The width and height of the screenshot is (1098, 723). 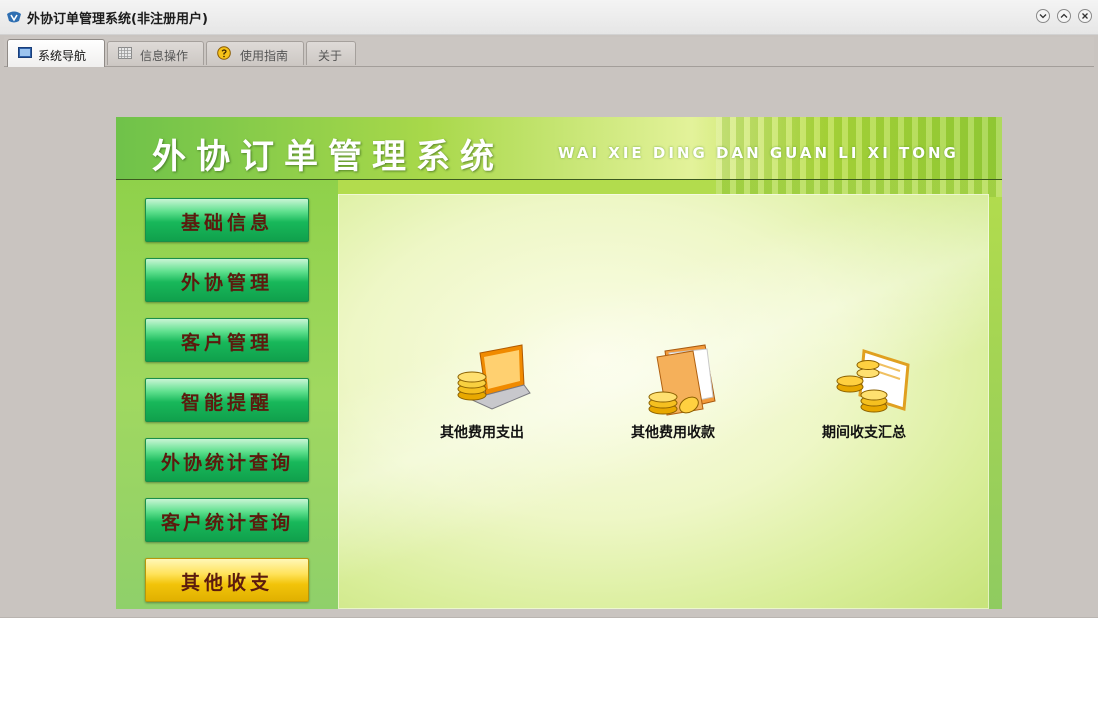 What do you see at coordinates (264, 56) in the screenshot?
I see `tab-label: 使用指南` at bounding box center [264, 56].